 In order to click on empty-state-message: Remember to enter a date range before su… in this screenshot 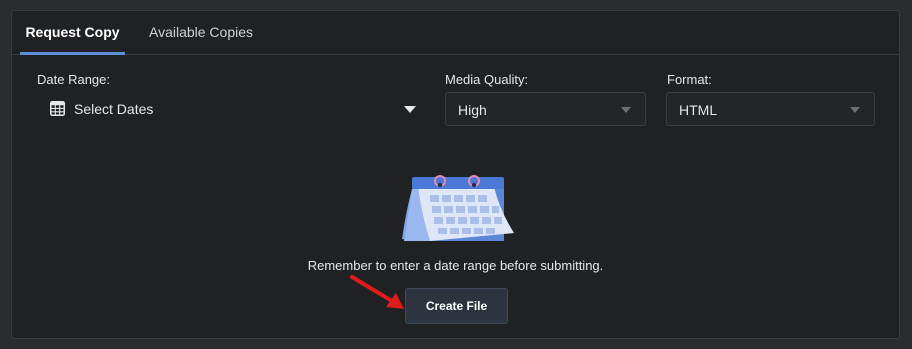, I will do `click(455, 265)`.